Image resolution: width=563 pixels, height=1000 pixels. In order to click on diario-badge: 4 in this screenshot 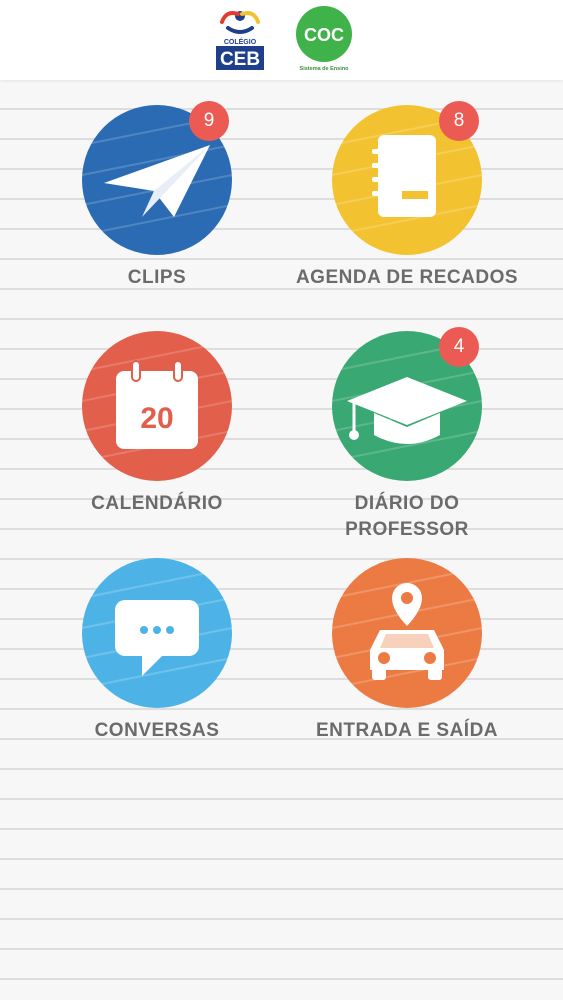, I will do `click(459, 347)`.